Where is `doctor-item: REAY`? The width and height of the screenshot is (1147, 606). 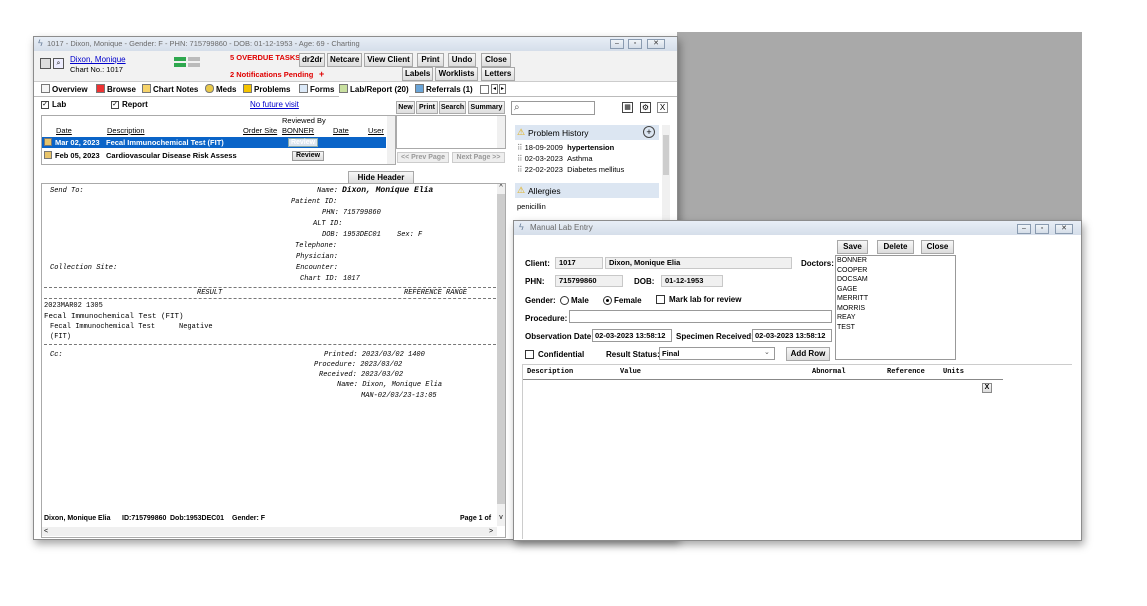
doctor-item: REAY is located at coordinates (896, 318).